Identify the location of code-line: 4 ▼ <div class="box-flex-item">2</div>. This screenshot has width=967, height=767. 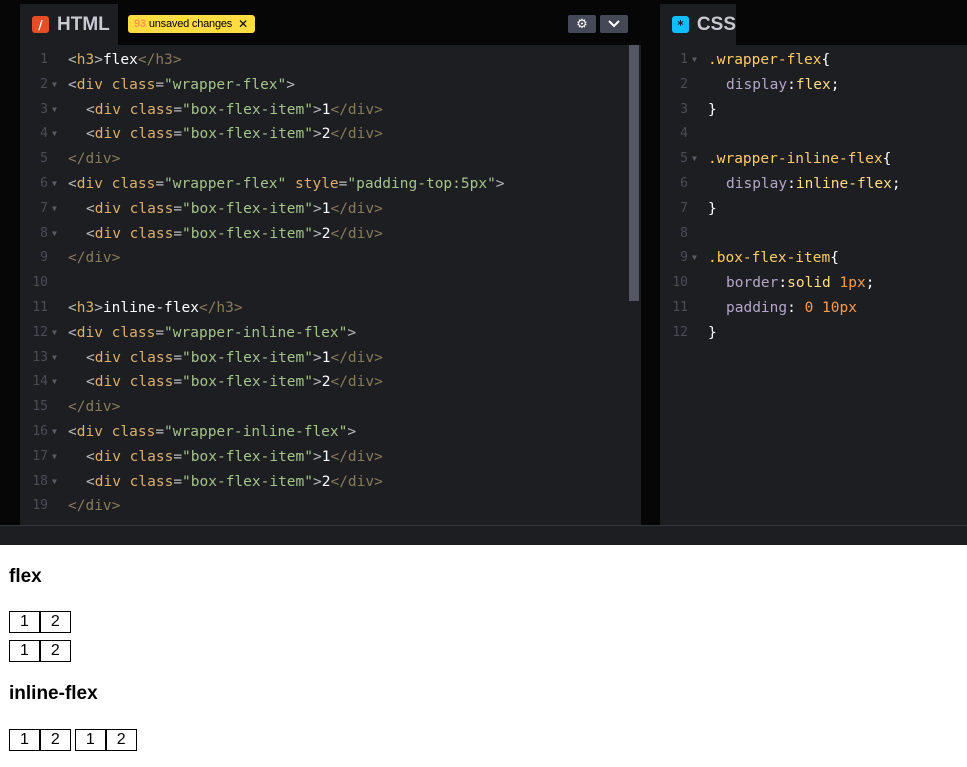
(330, 134).